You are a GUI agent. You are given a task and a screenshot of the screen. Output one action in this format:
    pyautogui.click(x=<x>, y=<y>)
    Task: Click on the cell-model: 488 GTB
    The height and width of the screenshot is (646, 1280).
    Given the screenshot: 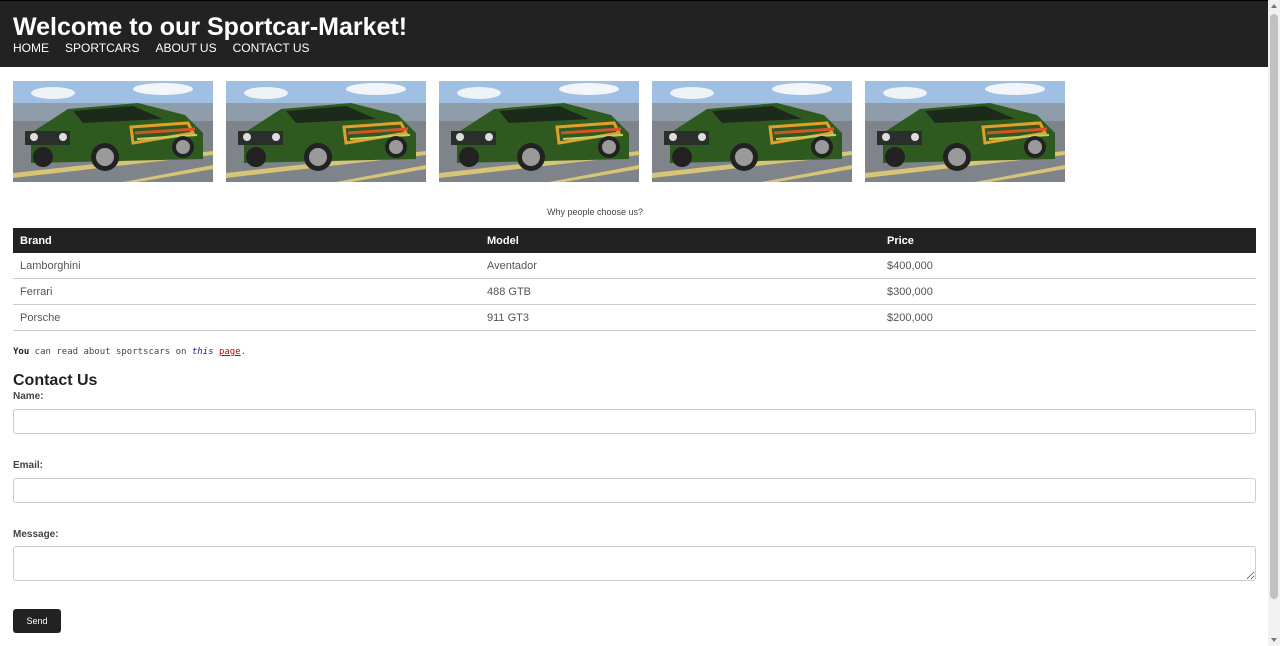 What is the action you would take?
    pyautogui.click(x=680, y=291)
    